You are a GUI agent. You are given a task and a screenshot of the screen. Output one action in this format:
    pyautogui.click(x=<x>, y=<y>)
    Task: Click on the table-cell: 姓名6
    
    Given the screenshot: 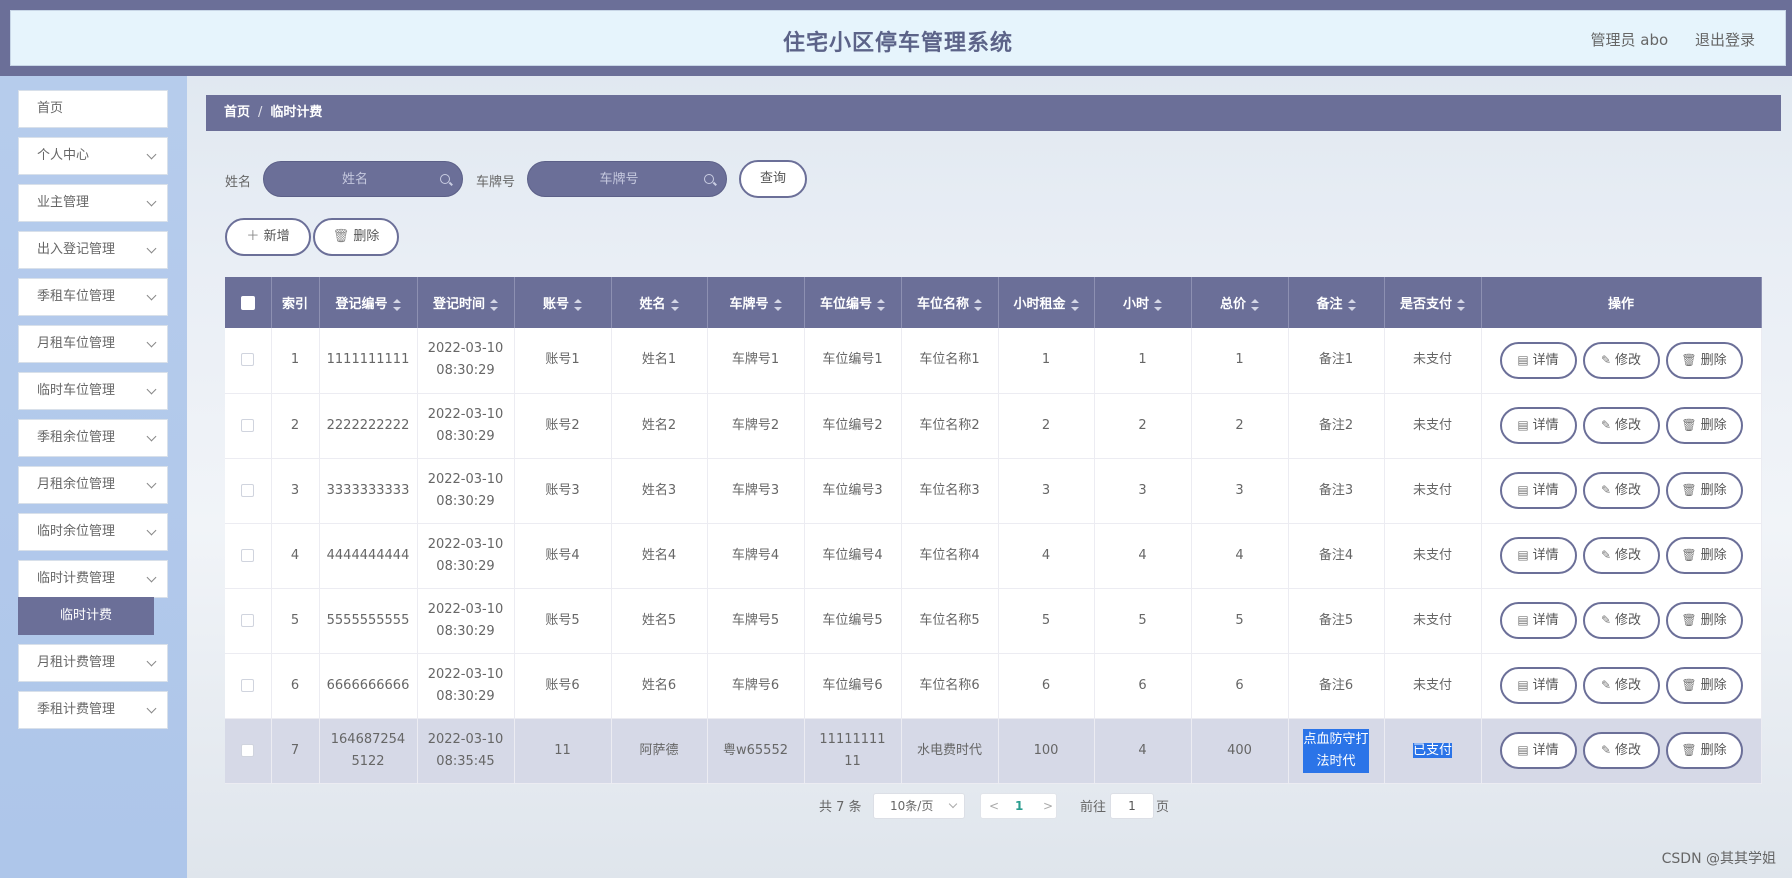 What is the action you would take?
    pyautogui.click(x=659, y=686)
    